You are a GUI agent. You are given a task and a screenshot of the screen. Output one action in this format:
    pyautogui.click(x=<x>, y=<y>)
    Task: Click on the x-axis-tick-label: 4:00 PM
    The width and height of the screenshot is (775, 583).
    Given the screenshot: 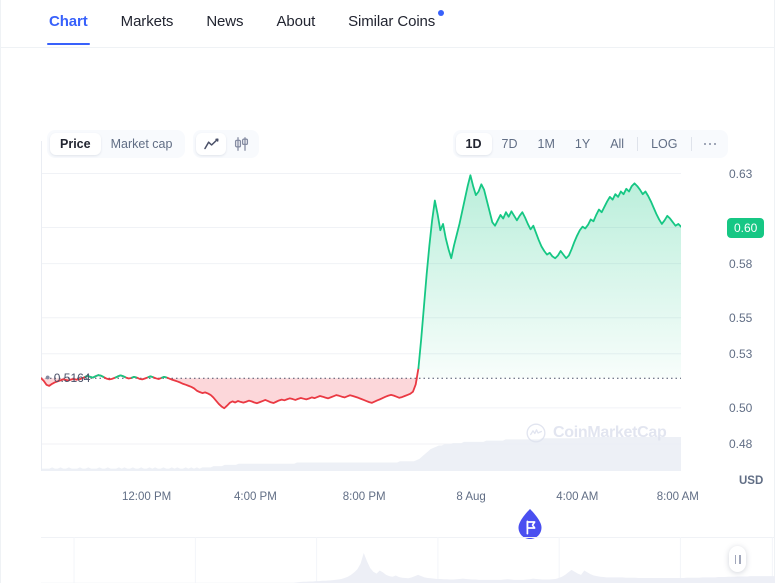 What is the action you would take?
    pyautogui.click(x=255, y=497)
    